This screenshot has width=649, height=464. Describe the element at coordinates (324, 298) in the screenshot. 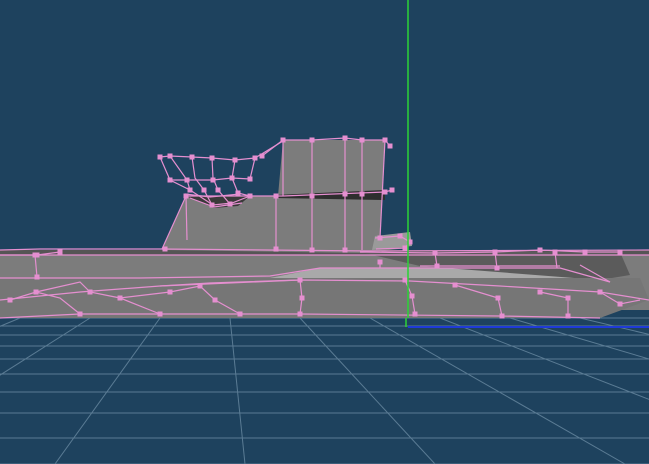

I see `hull-lower` at that location.